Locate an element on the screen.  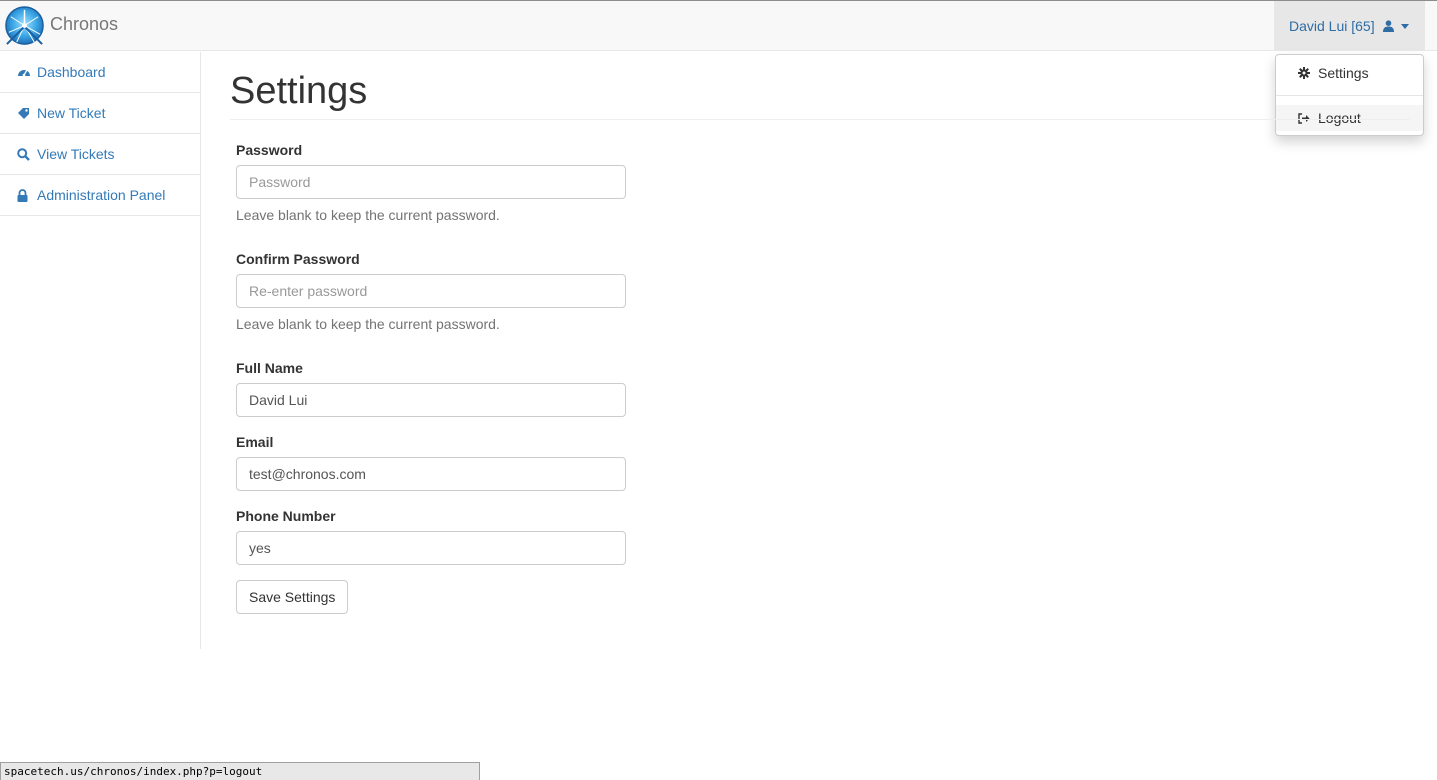
navbar: Chronos David Lui [65] is located at coordinates (718, 26).